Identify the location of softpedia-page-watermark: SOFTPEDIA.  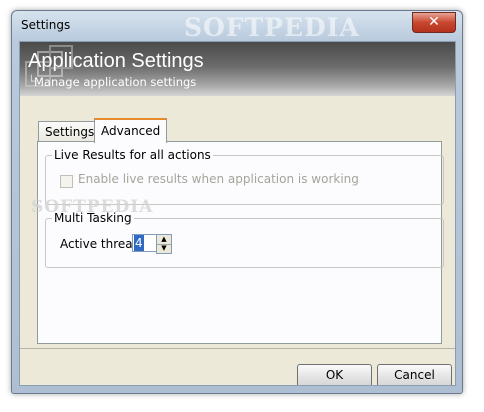
(92, 207).